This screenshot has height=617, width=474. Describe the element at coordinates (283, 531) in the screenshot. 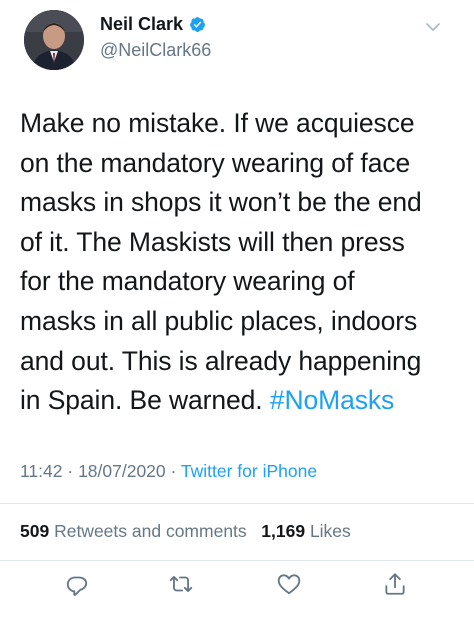

I see `likes-count: 1,169` at that location.